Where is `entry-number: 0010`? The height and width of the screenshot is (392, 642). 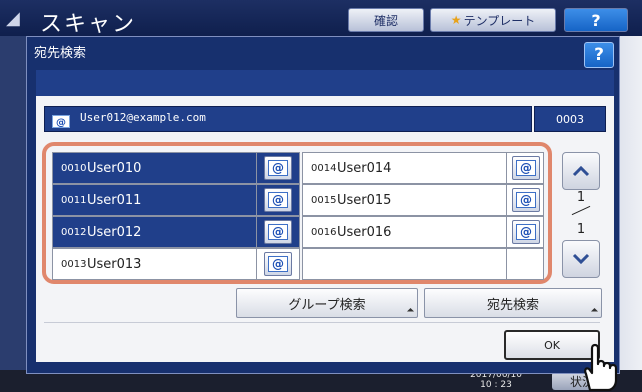
entry-number: 0010 is located at coordinates (74, 168).